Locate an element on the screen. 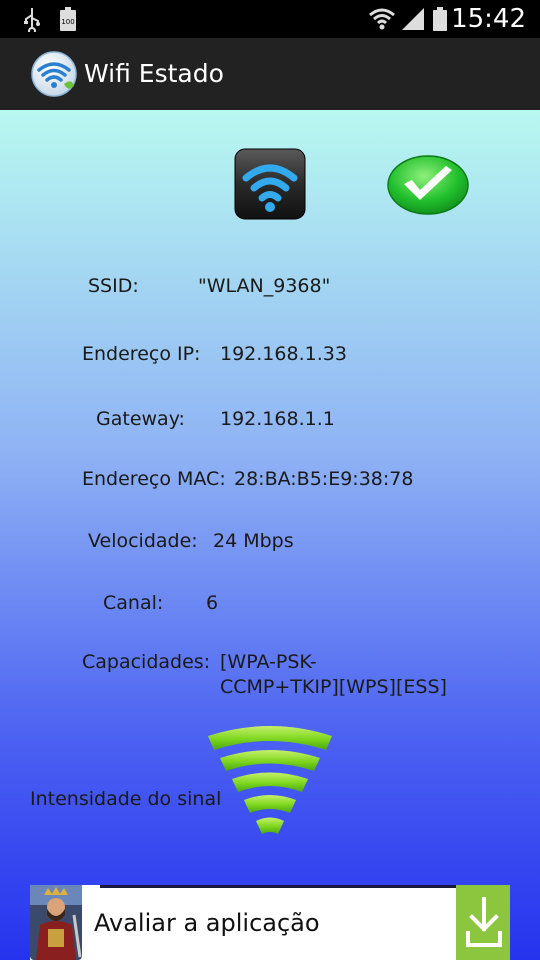  download-icon is located at coordinates (484, 922).